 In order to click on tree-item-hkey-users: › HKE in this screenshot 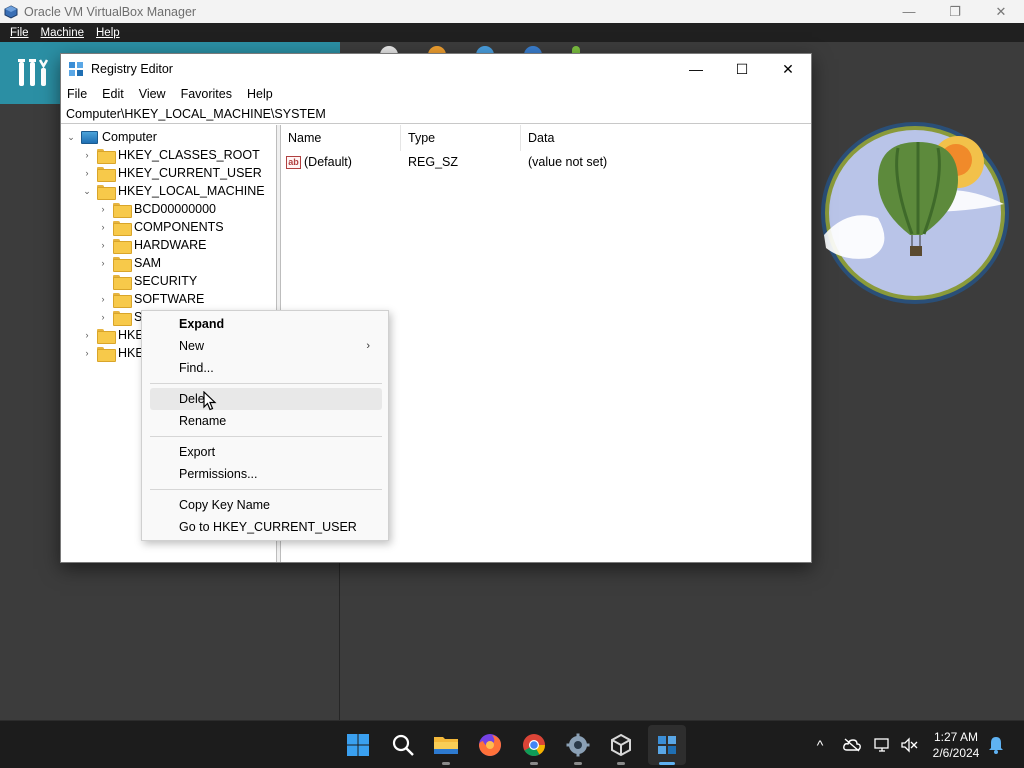, I will do `click(112, 335)`.